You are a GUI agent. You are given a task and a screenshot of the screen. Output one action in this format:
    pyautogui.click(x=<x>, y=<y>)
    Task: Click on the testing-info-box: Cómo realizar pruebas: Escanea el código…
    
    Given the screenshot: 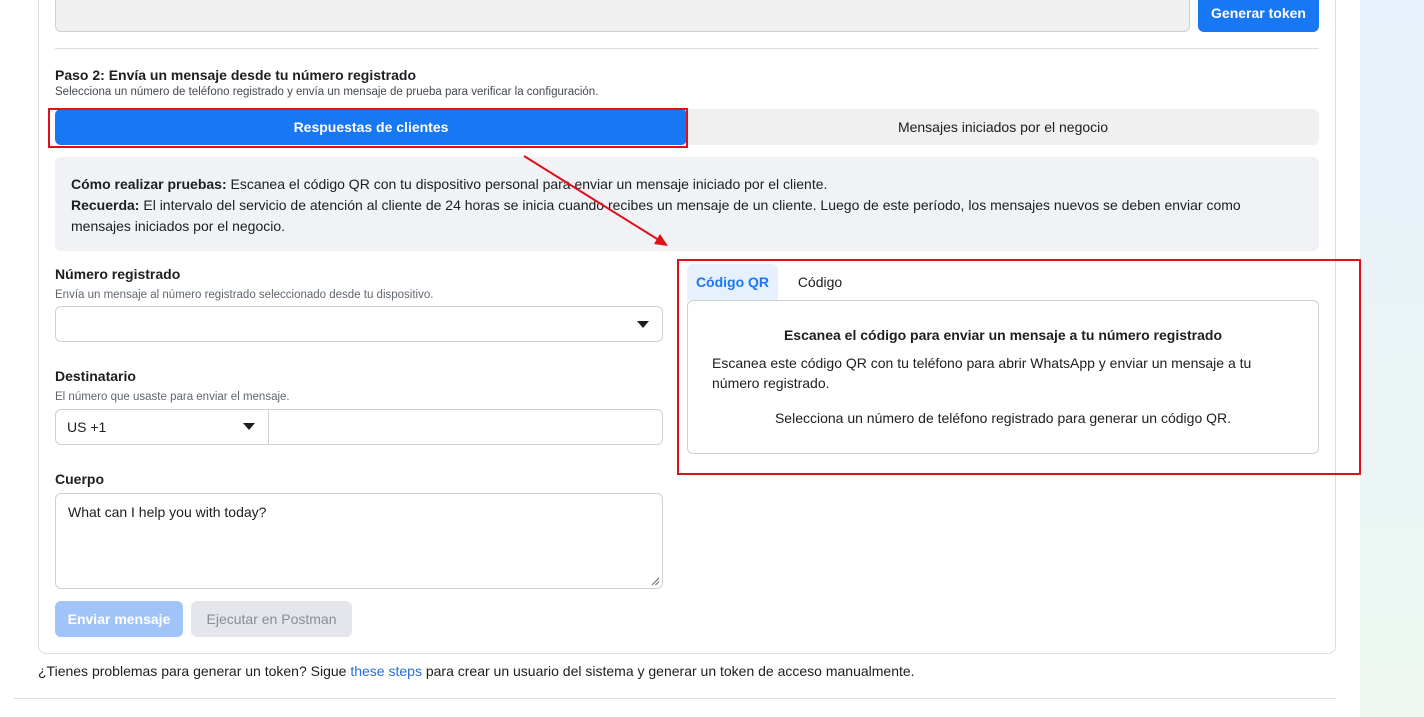 What is the action you would take?
    pyautogui.click(x=687, y=204)
    